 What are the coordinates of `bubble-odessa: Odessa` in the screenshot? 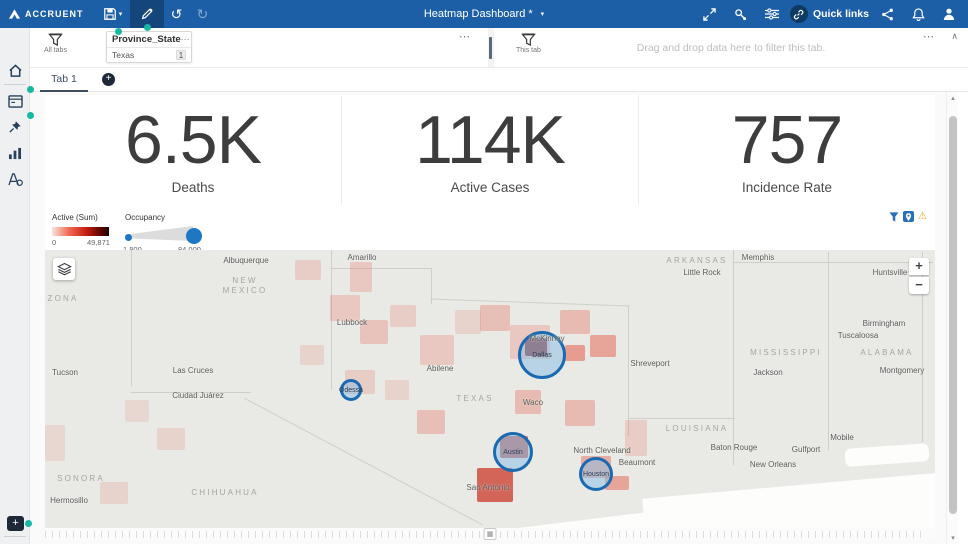 It's located at (351, 390).